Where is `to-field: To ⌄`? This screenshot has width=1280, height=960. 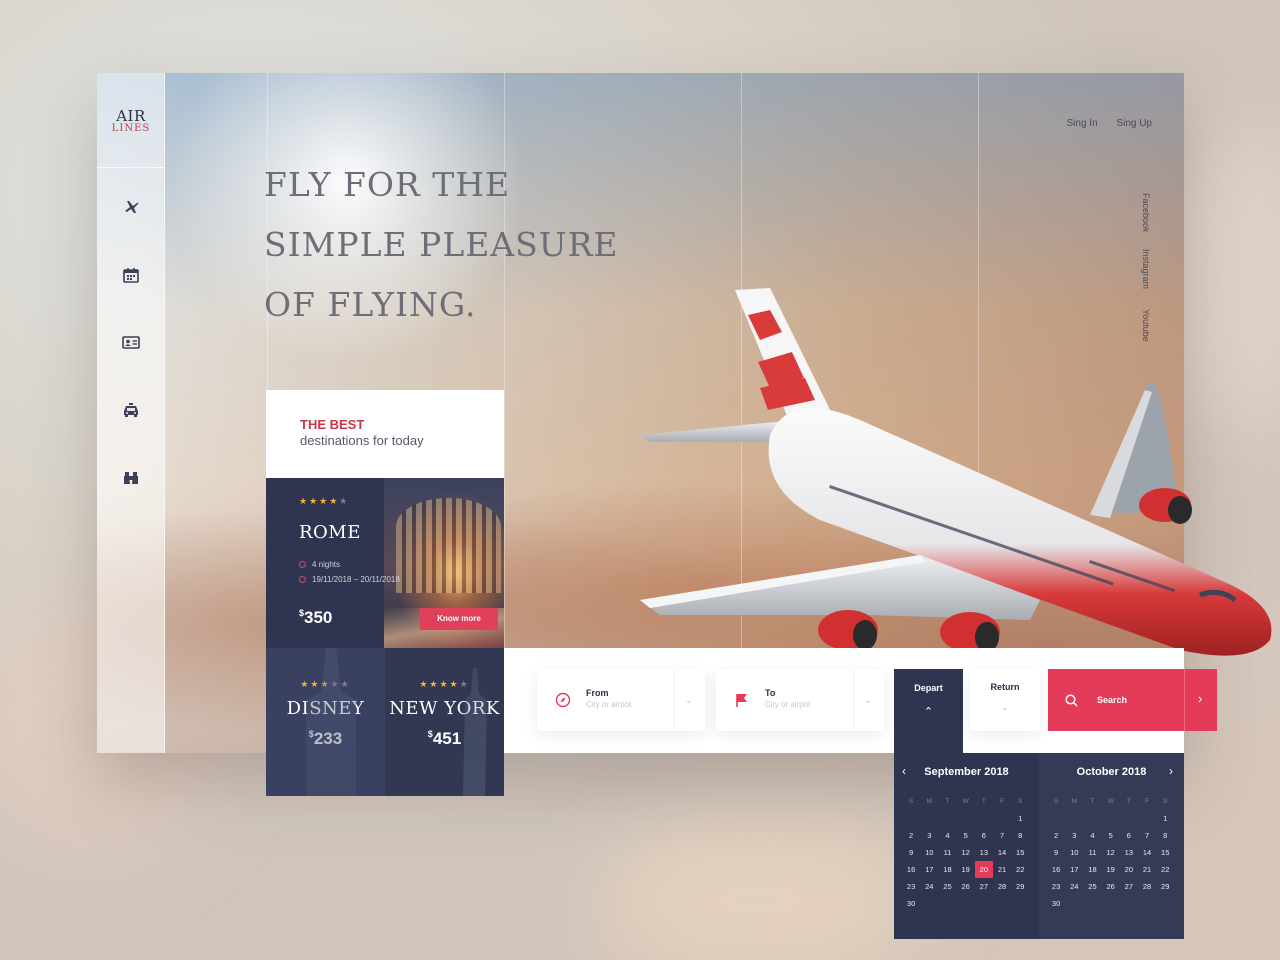
to-field: To ⌄ is located at coordinates (800, 700).